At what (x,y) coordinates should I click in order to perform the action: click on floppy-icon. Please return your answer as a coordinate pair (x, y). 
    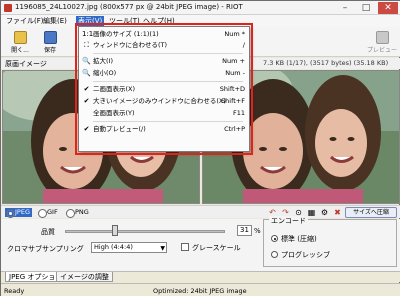
    Looking at the image, I should click on (50, 37).